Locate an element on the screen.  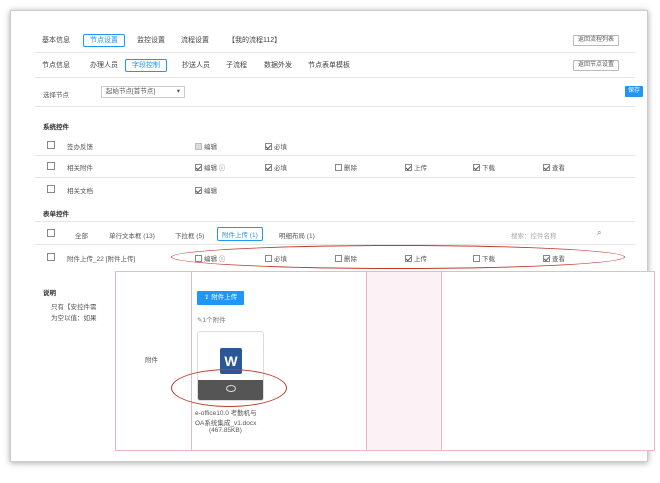
note-line: 只有【安控件需 is located at coordinates (74, 307).